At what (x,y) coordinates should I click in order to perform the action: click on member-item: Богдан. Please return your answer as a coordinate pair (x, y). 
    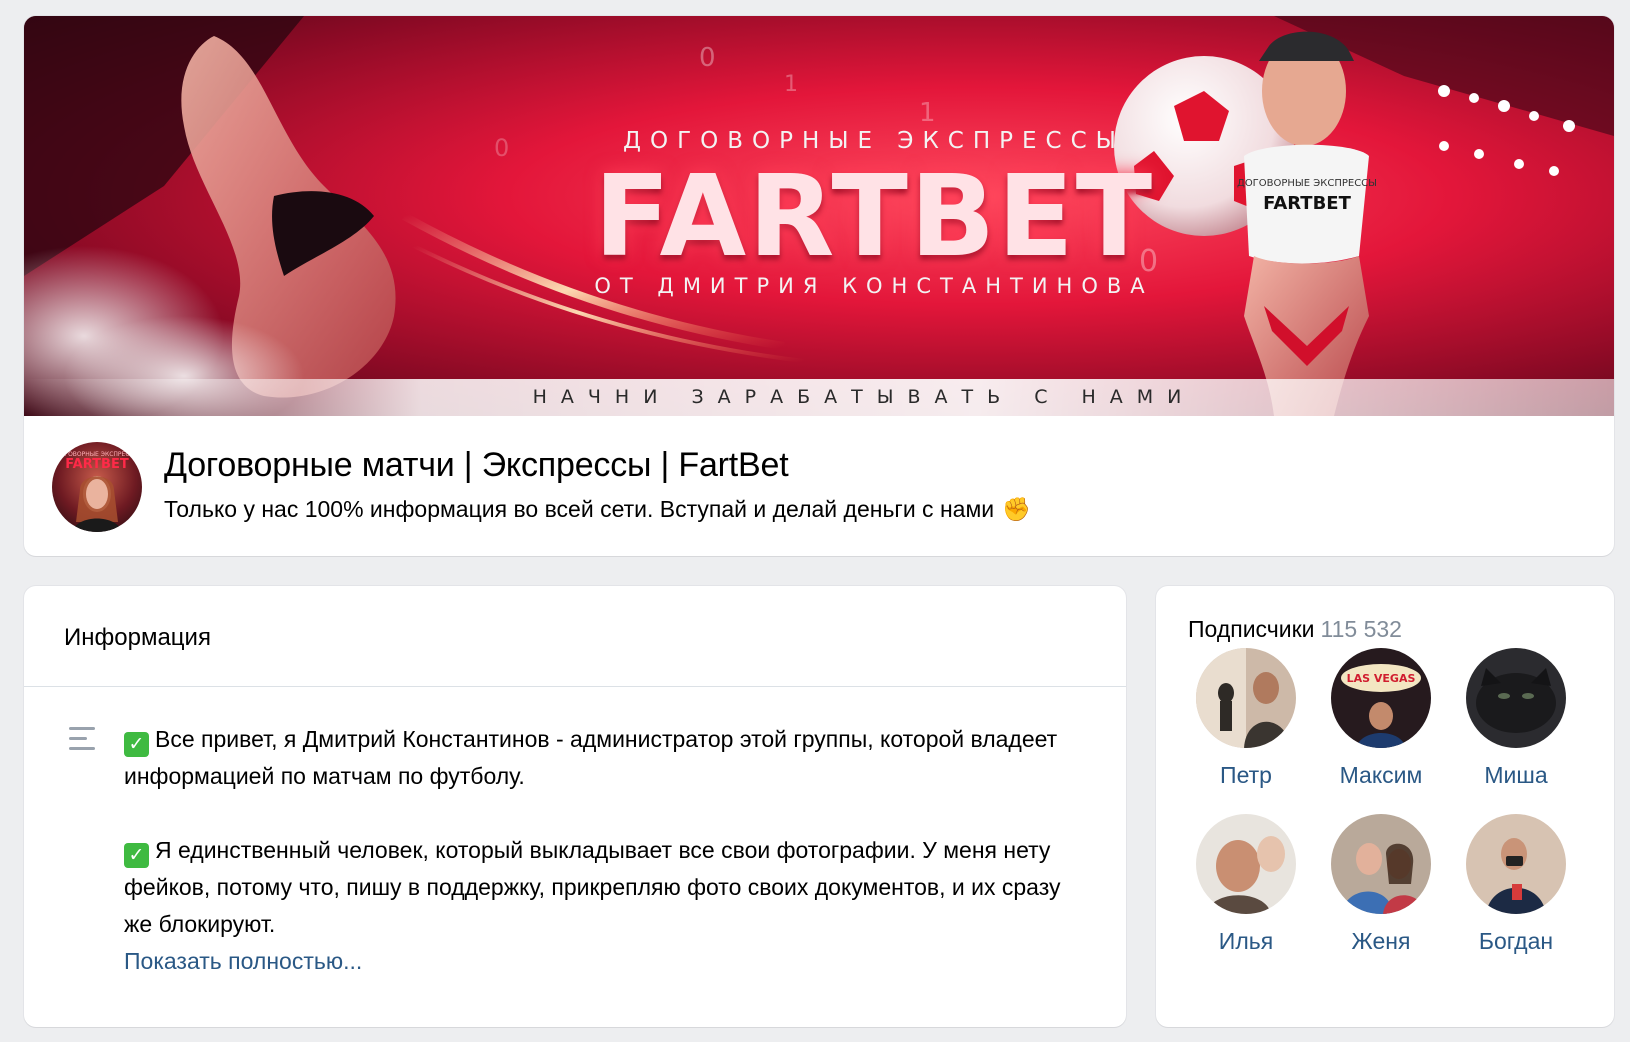
    Looking at the image, I should click on (1516, 889).